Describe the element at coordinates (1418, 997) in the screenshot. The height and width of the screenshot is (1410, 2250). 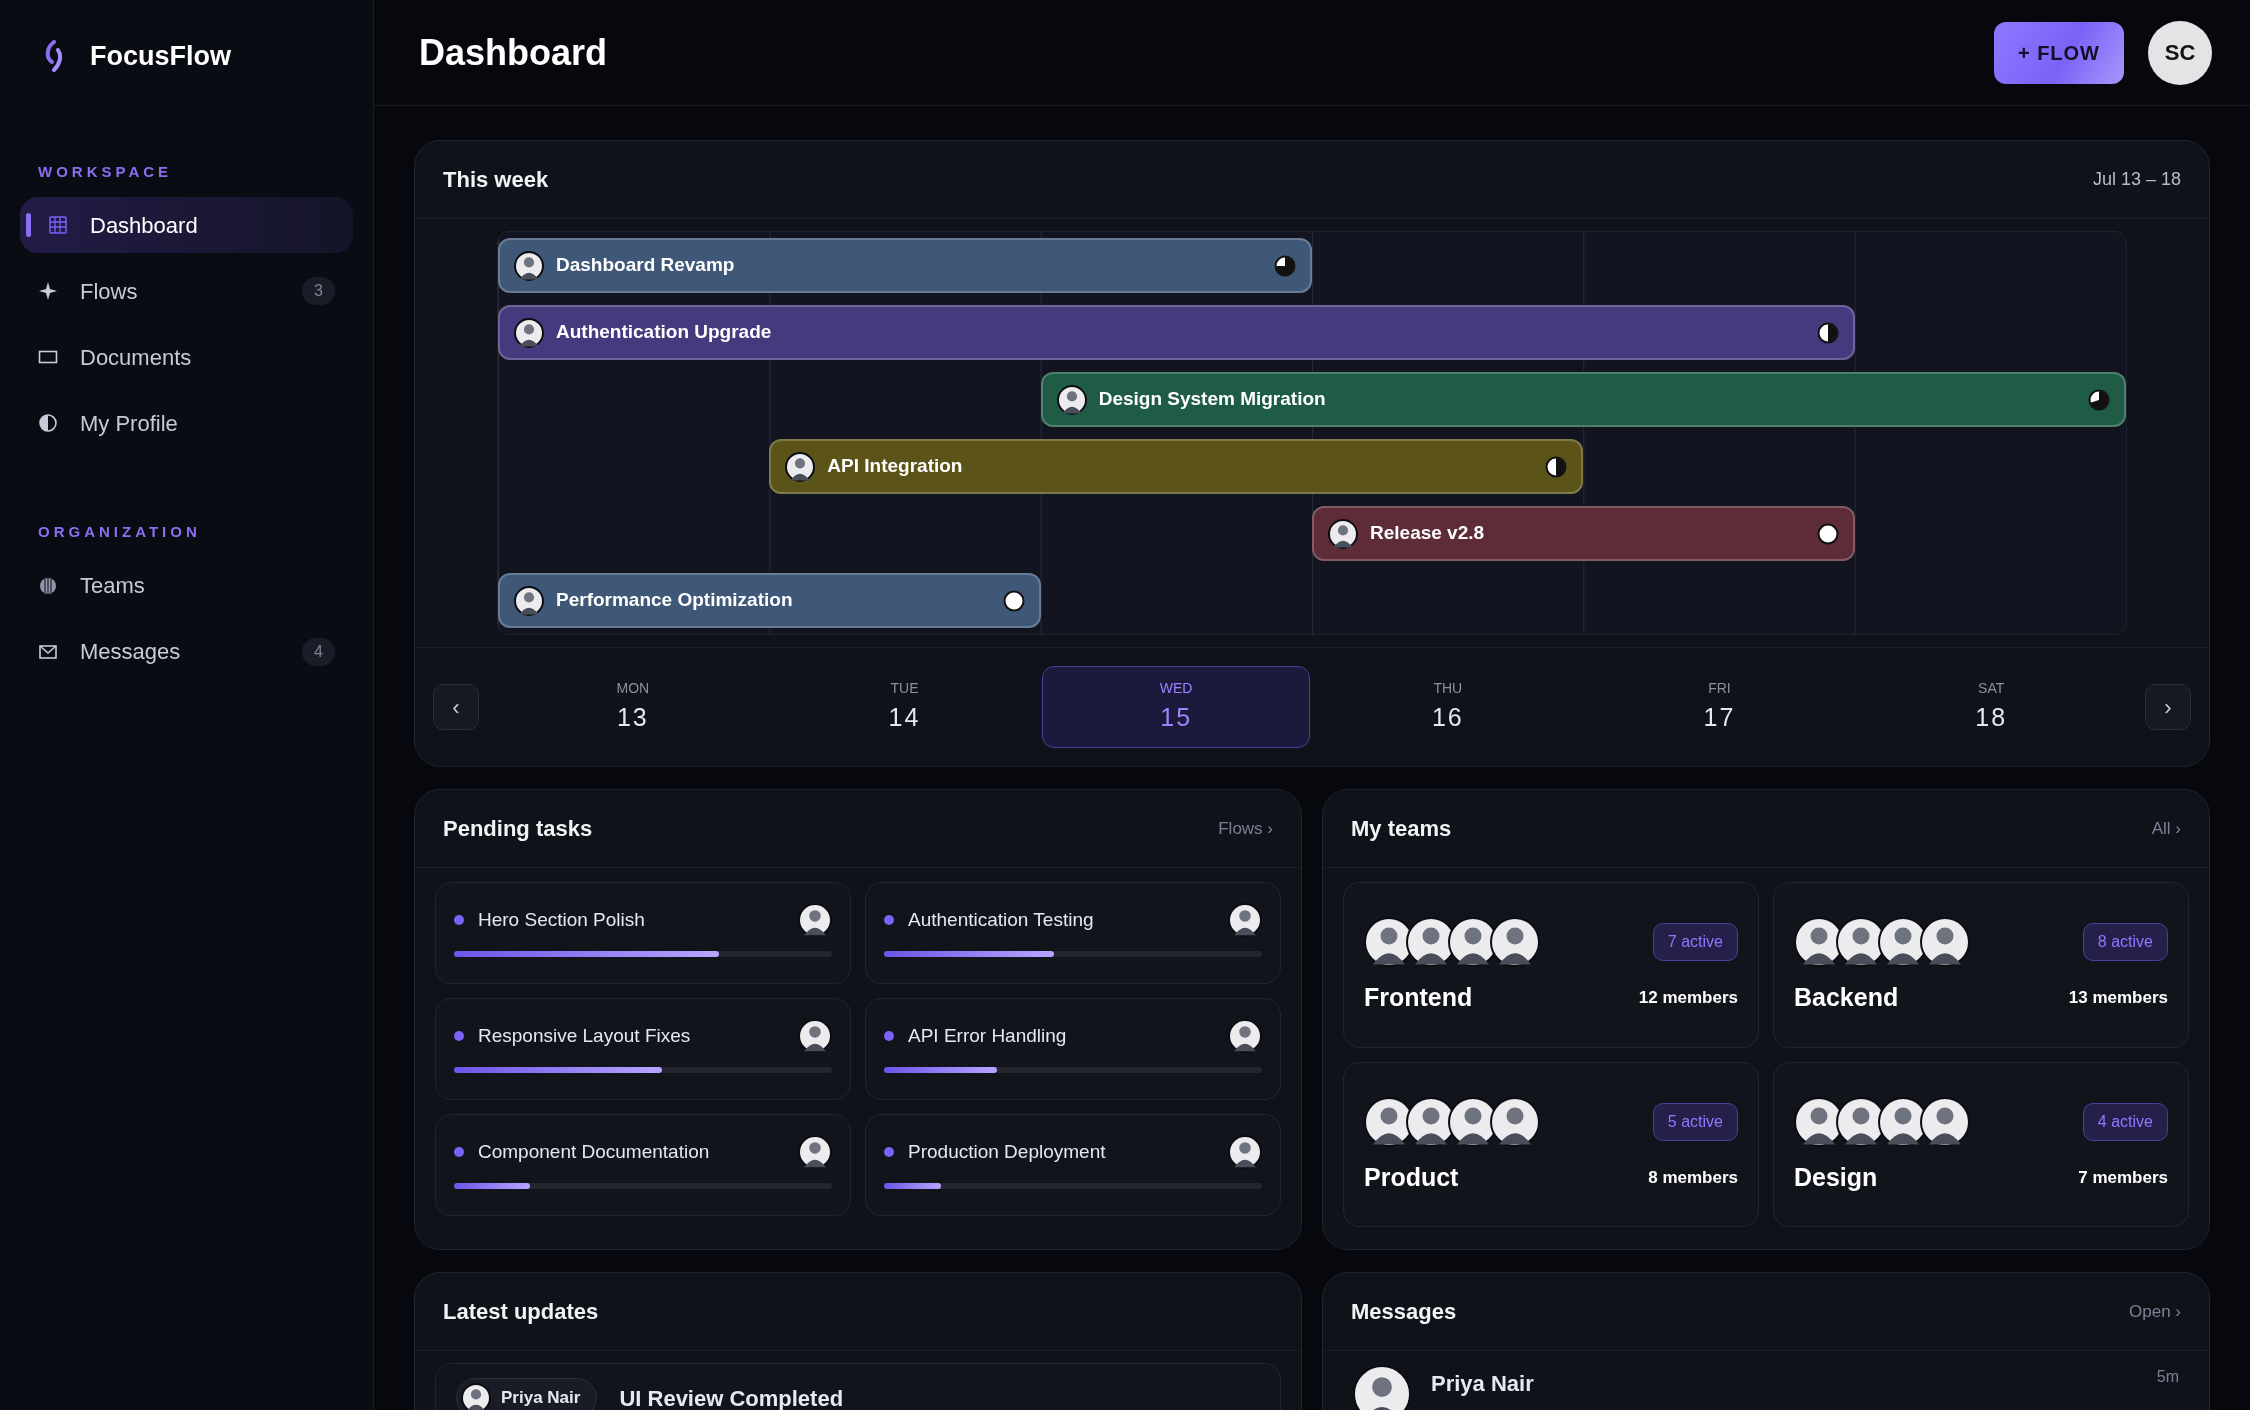
I see `team-name: Frontend` at that location.